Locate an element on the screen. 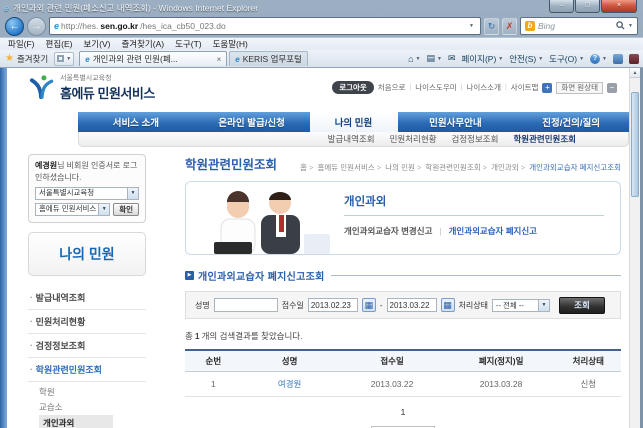 The width and height of the screenshot is (643, 428). tab-label: KERIS 업무포털 is located at coordinates (272, 59).